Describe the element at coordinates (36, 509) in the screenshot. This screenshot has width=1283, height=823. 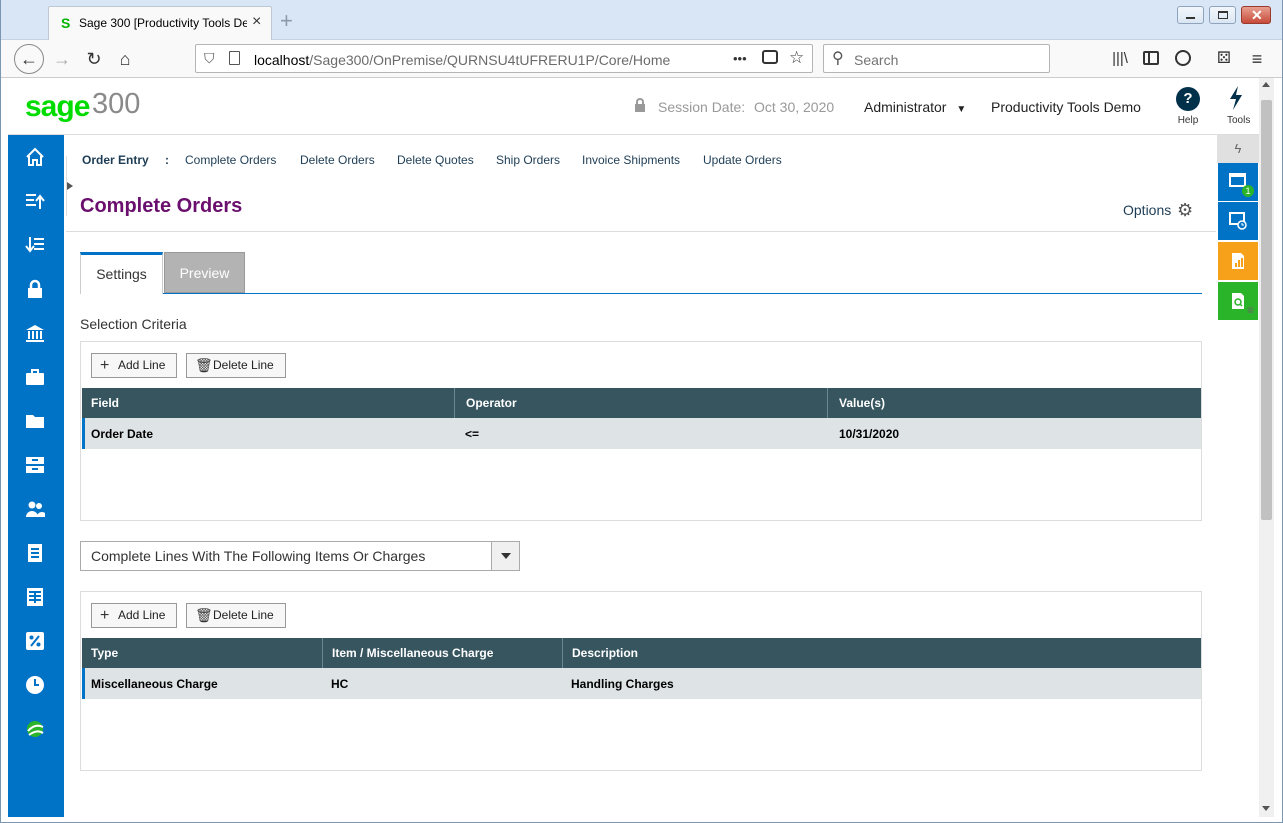
I see `nav-customers` at that location.